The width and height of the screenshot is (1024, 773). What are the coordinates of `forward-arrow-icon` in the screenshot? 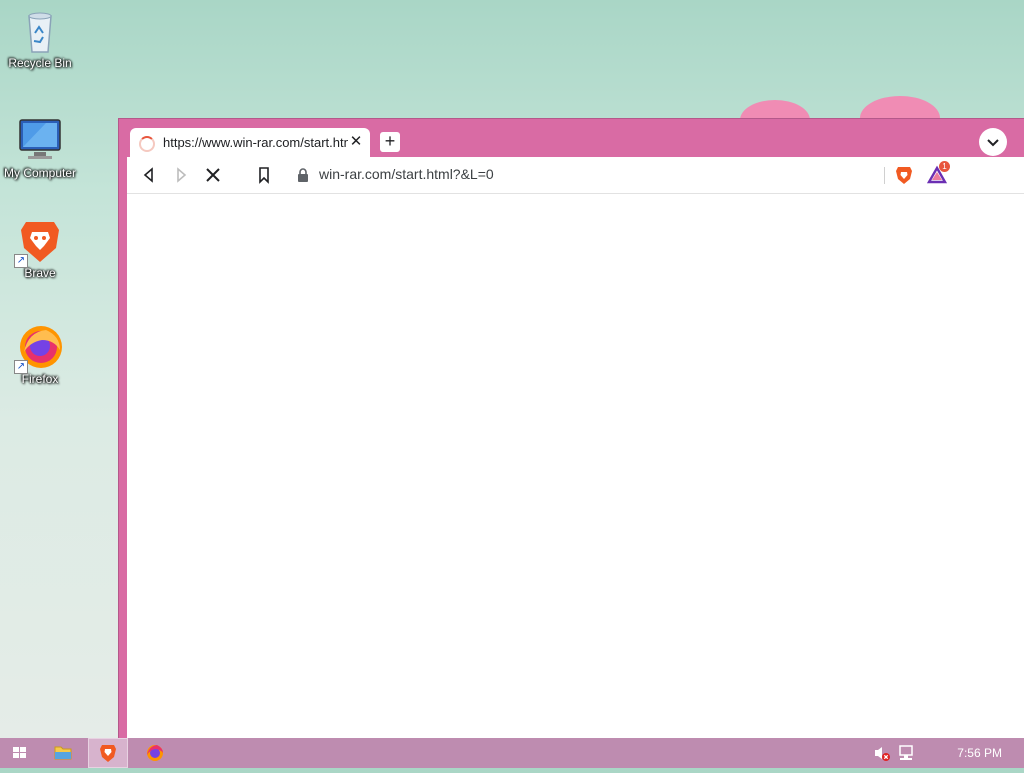 It's located at (182, 175).